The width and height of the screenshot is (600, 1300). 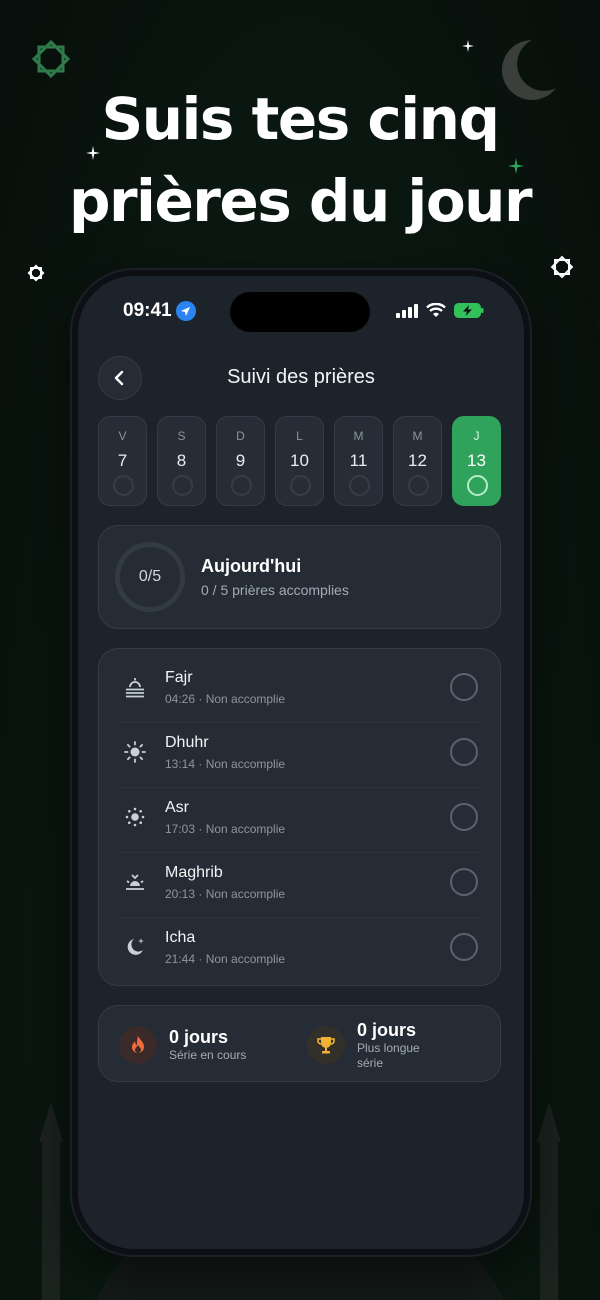 I want to click on trophy-badge, so click(x=326, y=1045).